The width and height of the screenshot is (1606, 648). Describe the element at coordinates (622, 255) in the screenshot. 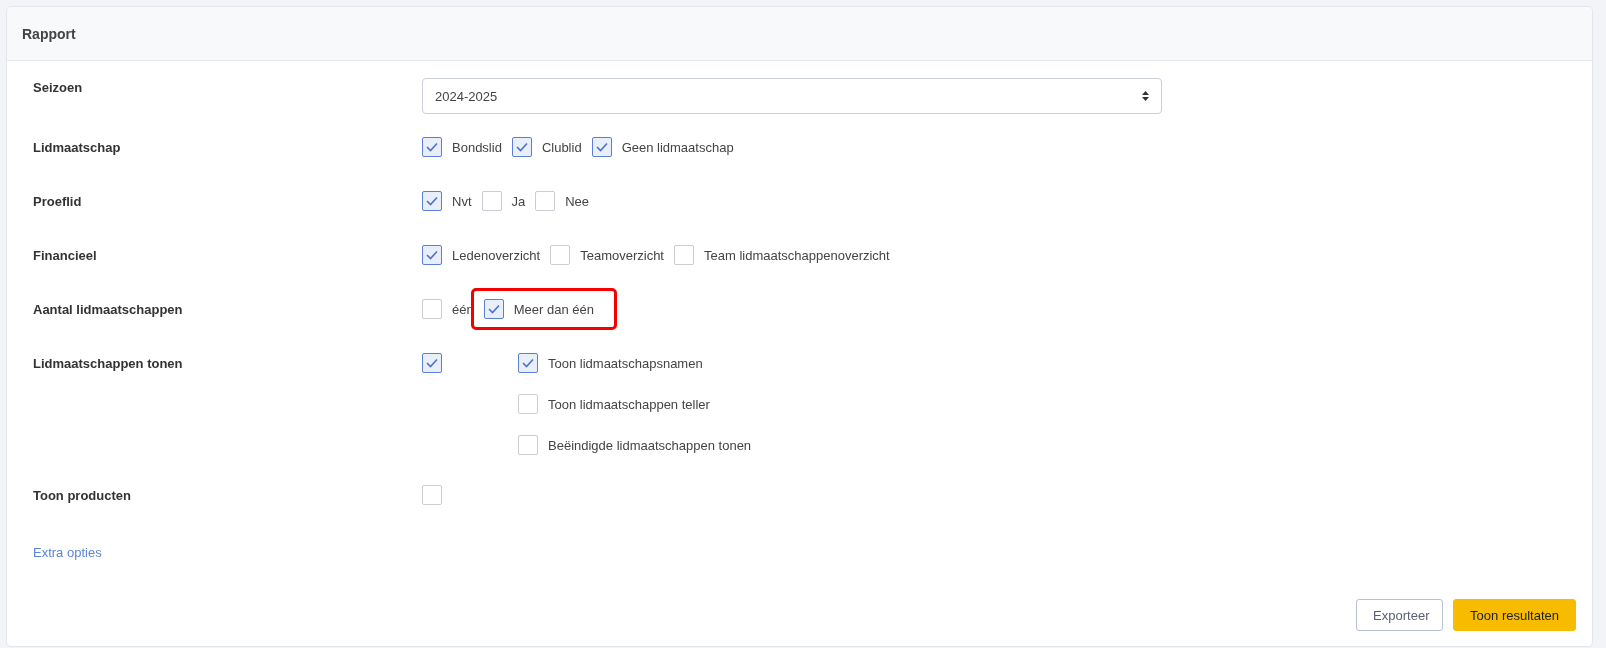

I see `option-label: Teamoverzicht` at that location.